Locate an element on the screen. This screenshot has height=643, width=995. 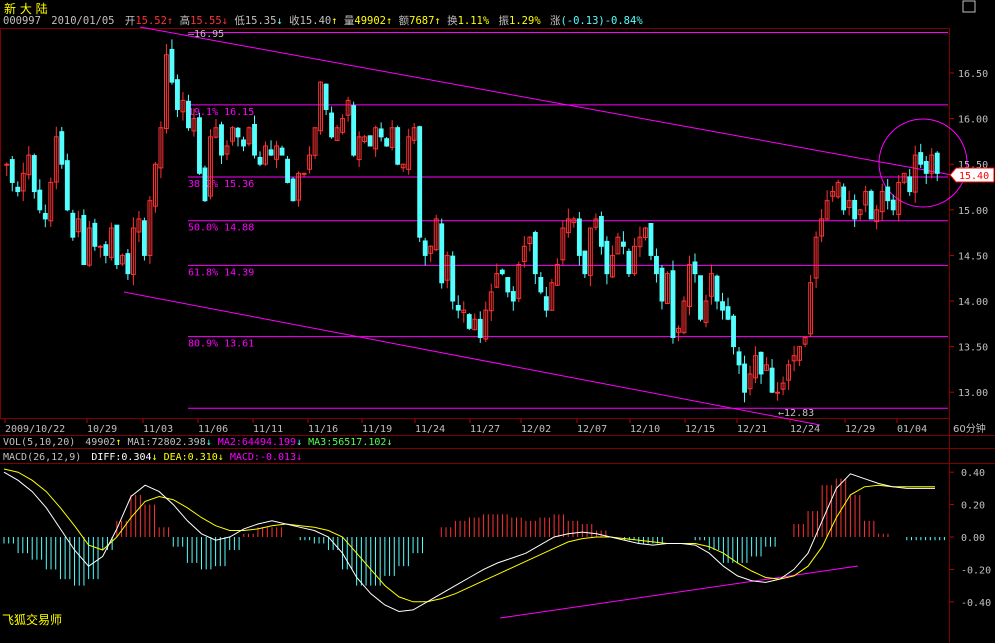
vol-ma3: MA3:56517.102 is located at coordinates (347, 442).